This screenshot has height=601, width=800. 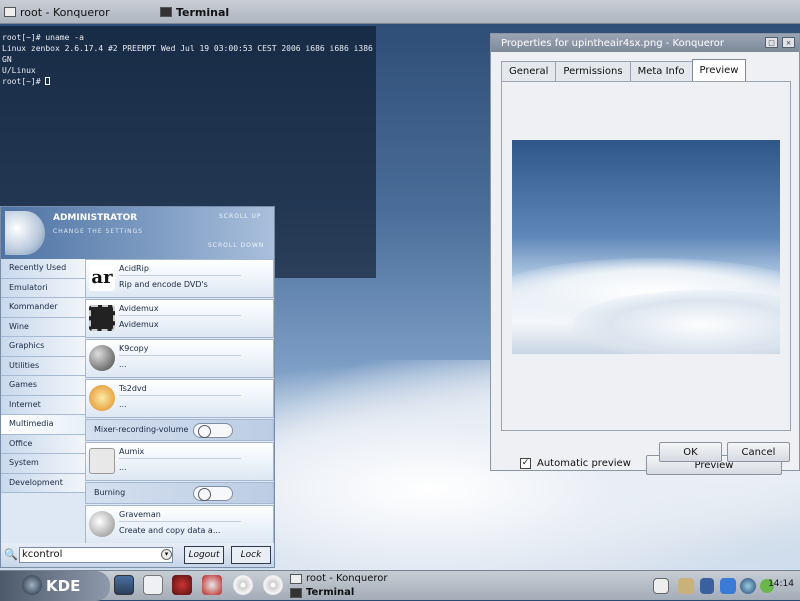 I want to click on category-multimedia: Multimedia, so click(x=43, y=425).